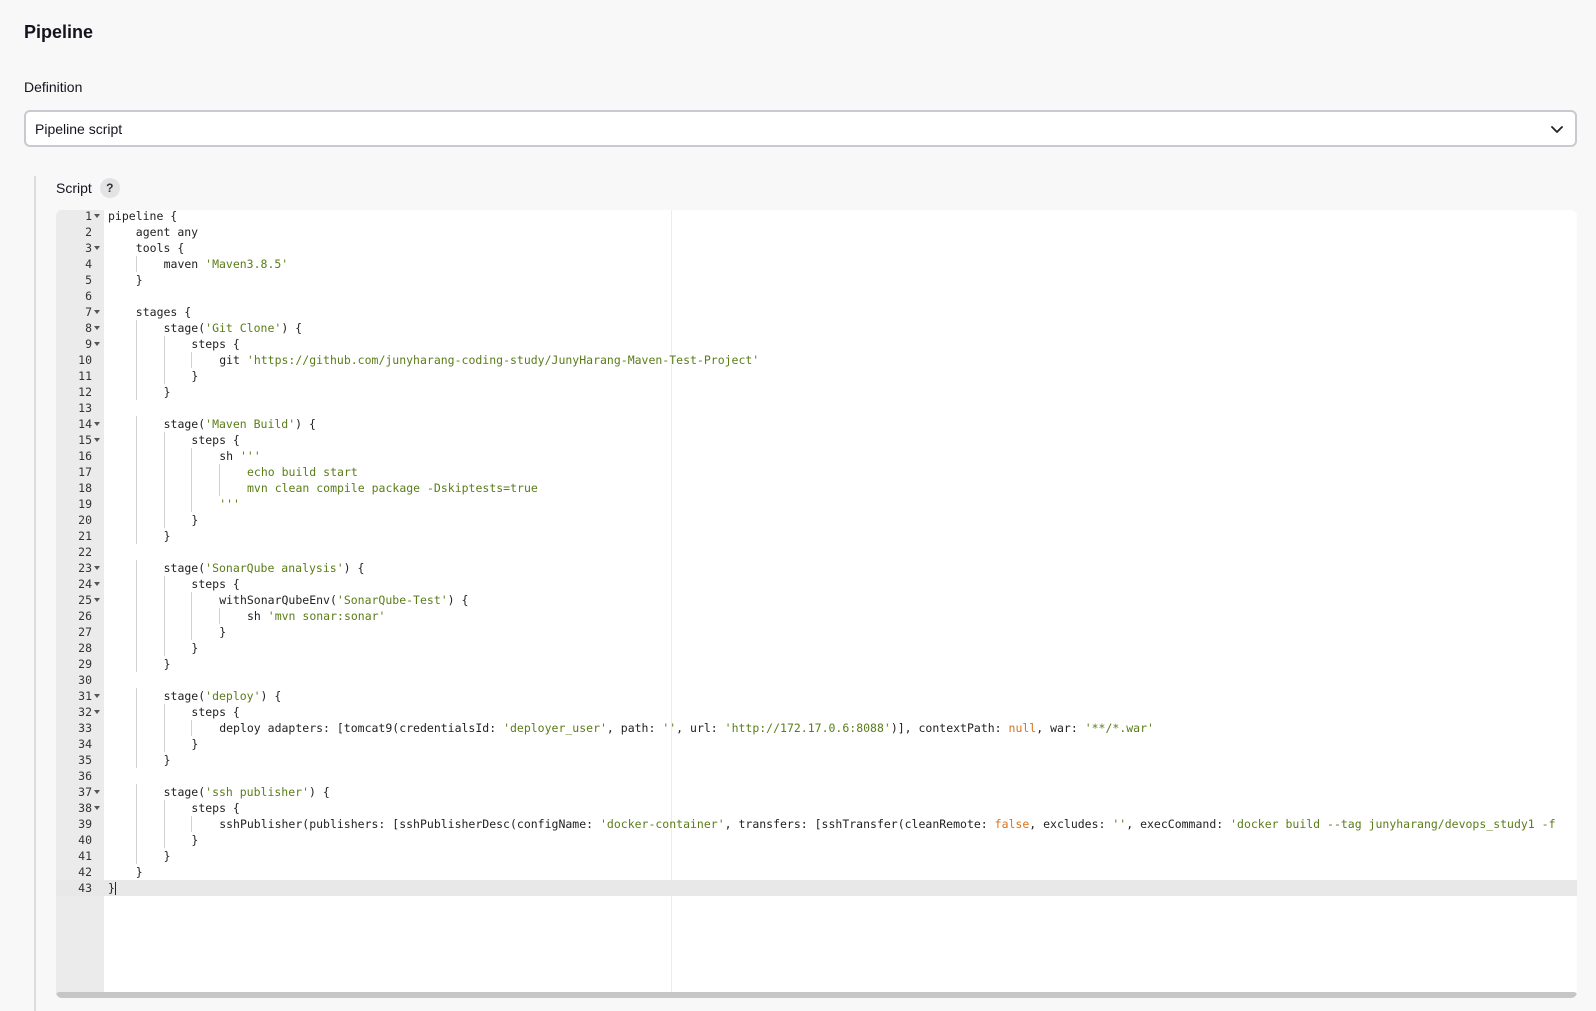  Describe the element at coordinates (816, 392) in the screenshot. I see `code-line: 12}` at that location.